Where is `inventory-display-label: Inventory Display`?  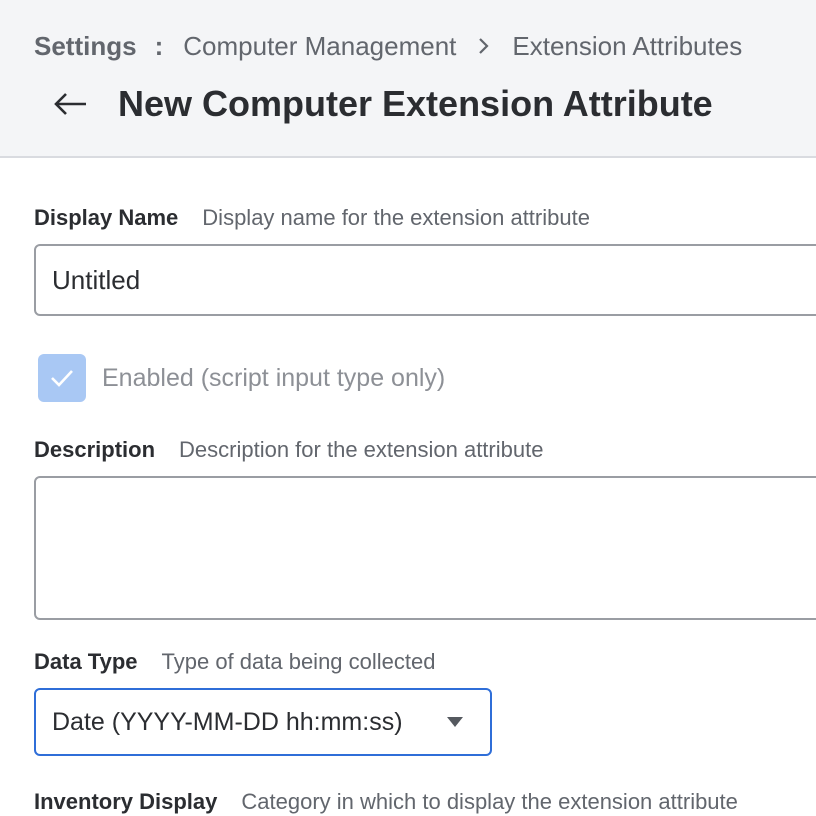
inventory-display-label: Inventory Display is located at coordinates (126, 801).